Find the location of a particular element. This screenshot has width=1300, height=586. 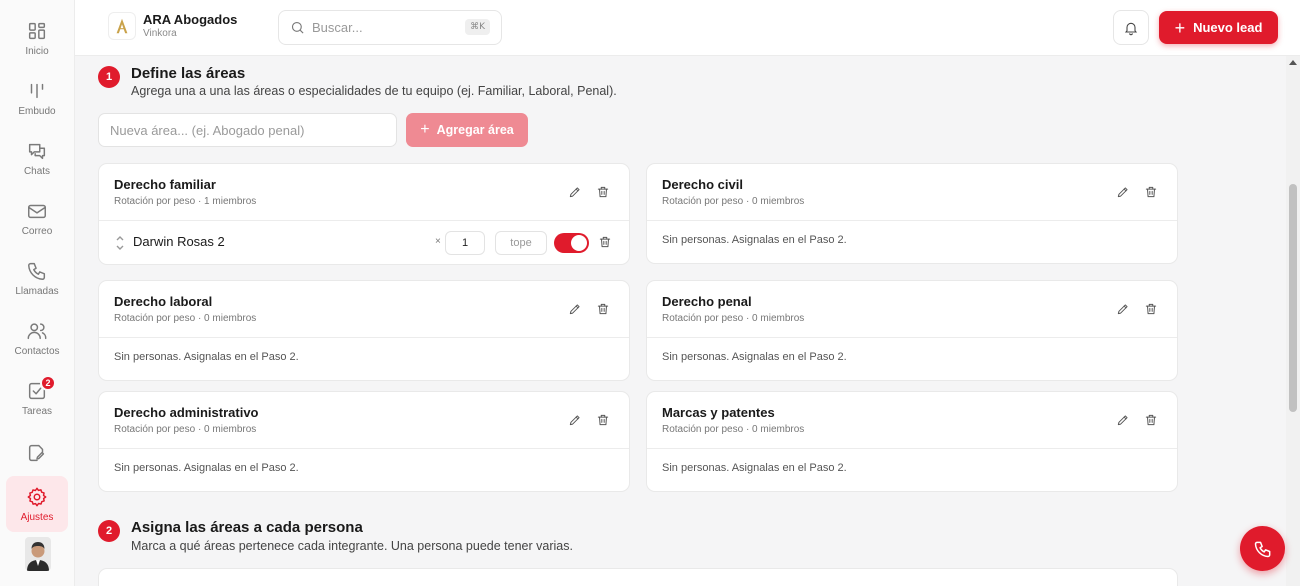

new-area-input is located at coordinates (247, 130).